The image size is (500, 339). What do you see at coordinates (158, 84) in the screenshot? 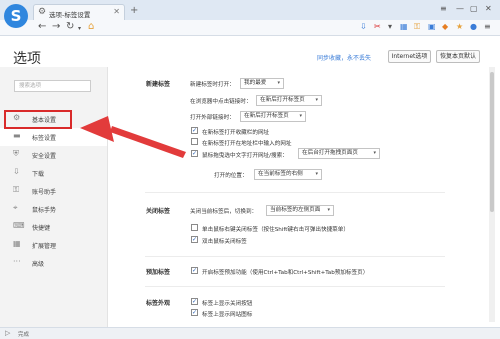
I see `section-new-tab: 新建标签` at bounding box center [158, 84].